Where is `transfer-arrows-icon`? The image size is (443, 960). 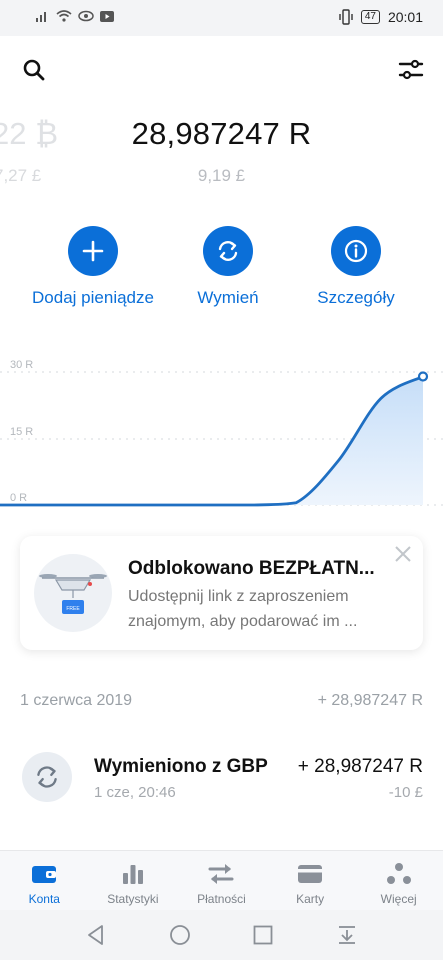 transfer-arrows-icon is located at coordinates (221, 874).